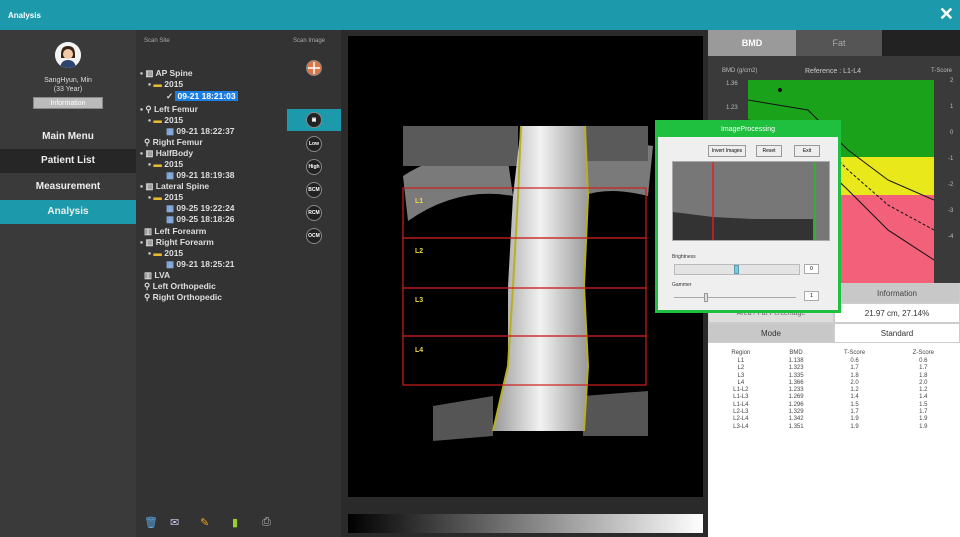  What do you see at coordinates (180, 286) in the screenshot?
I see `tree-item: ⚲ Left Orthopedic` at bounding box center [180, 286].